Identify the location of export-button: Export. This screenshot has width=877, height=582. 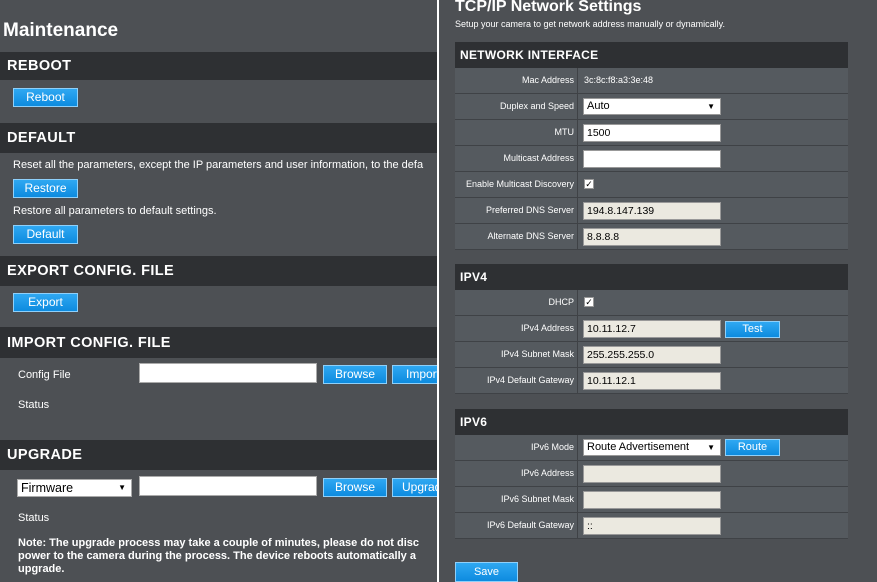
(45, 302).